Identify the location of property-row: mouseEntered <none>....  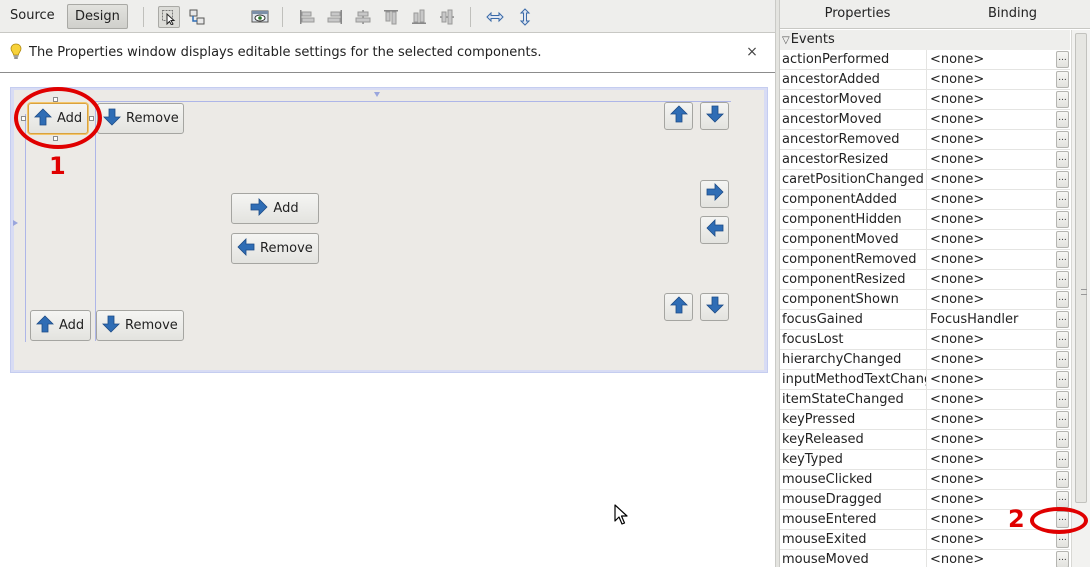
(925, 520).